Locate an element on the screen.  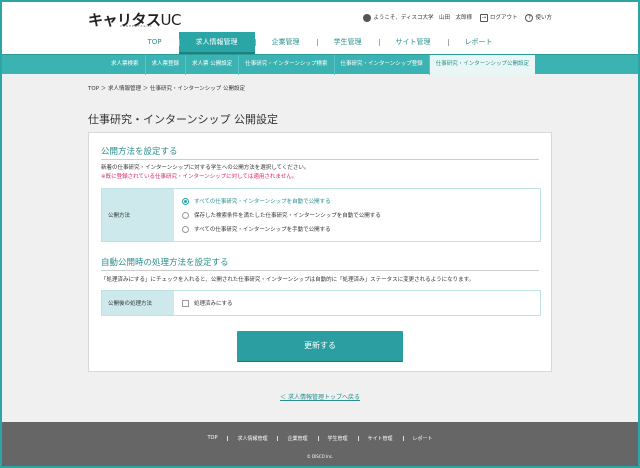
section2-title: 自動公開時の処理方法を設定する is located at coordinates (320, 263).